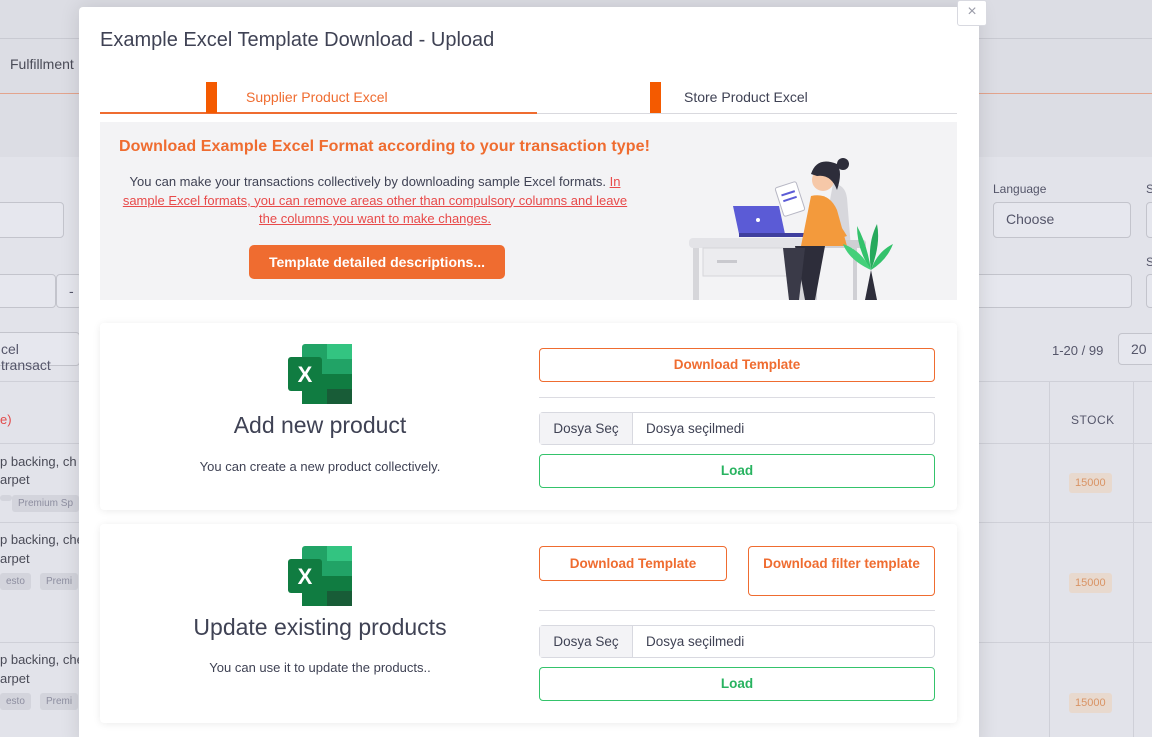  What do you see at coordinates (297, 40) in the screenshot?
I see `modal-title: Example Excel Template Download - Upload` at bounding box center [297, 40].